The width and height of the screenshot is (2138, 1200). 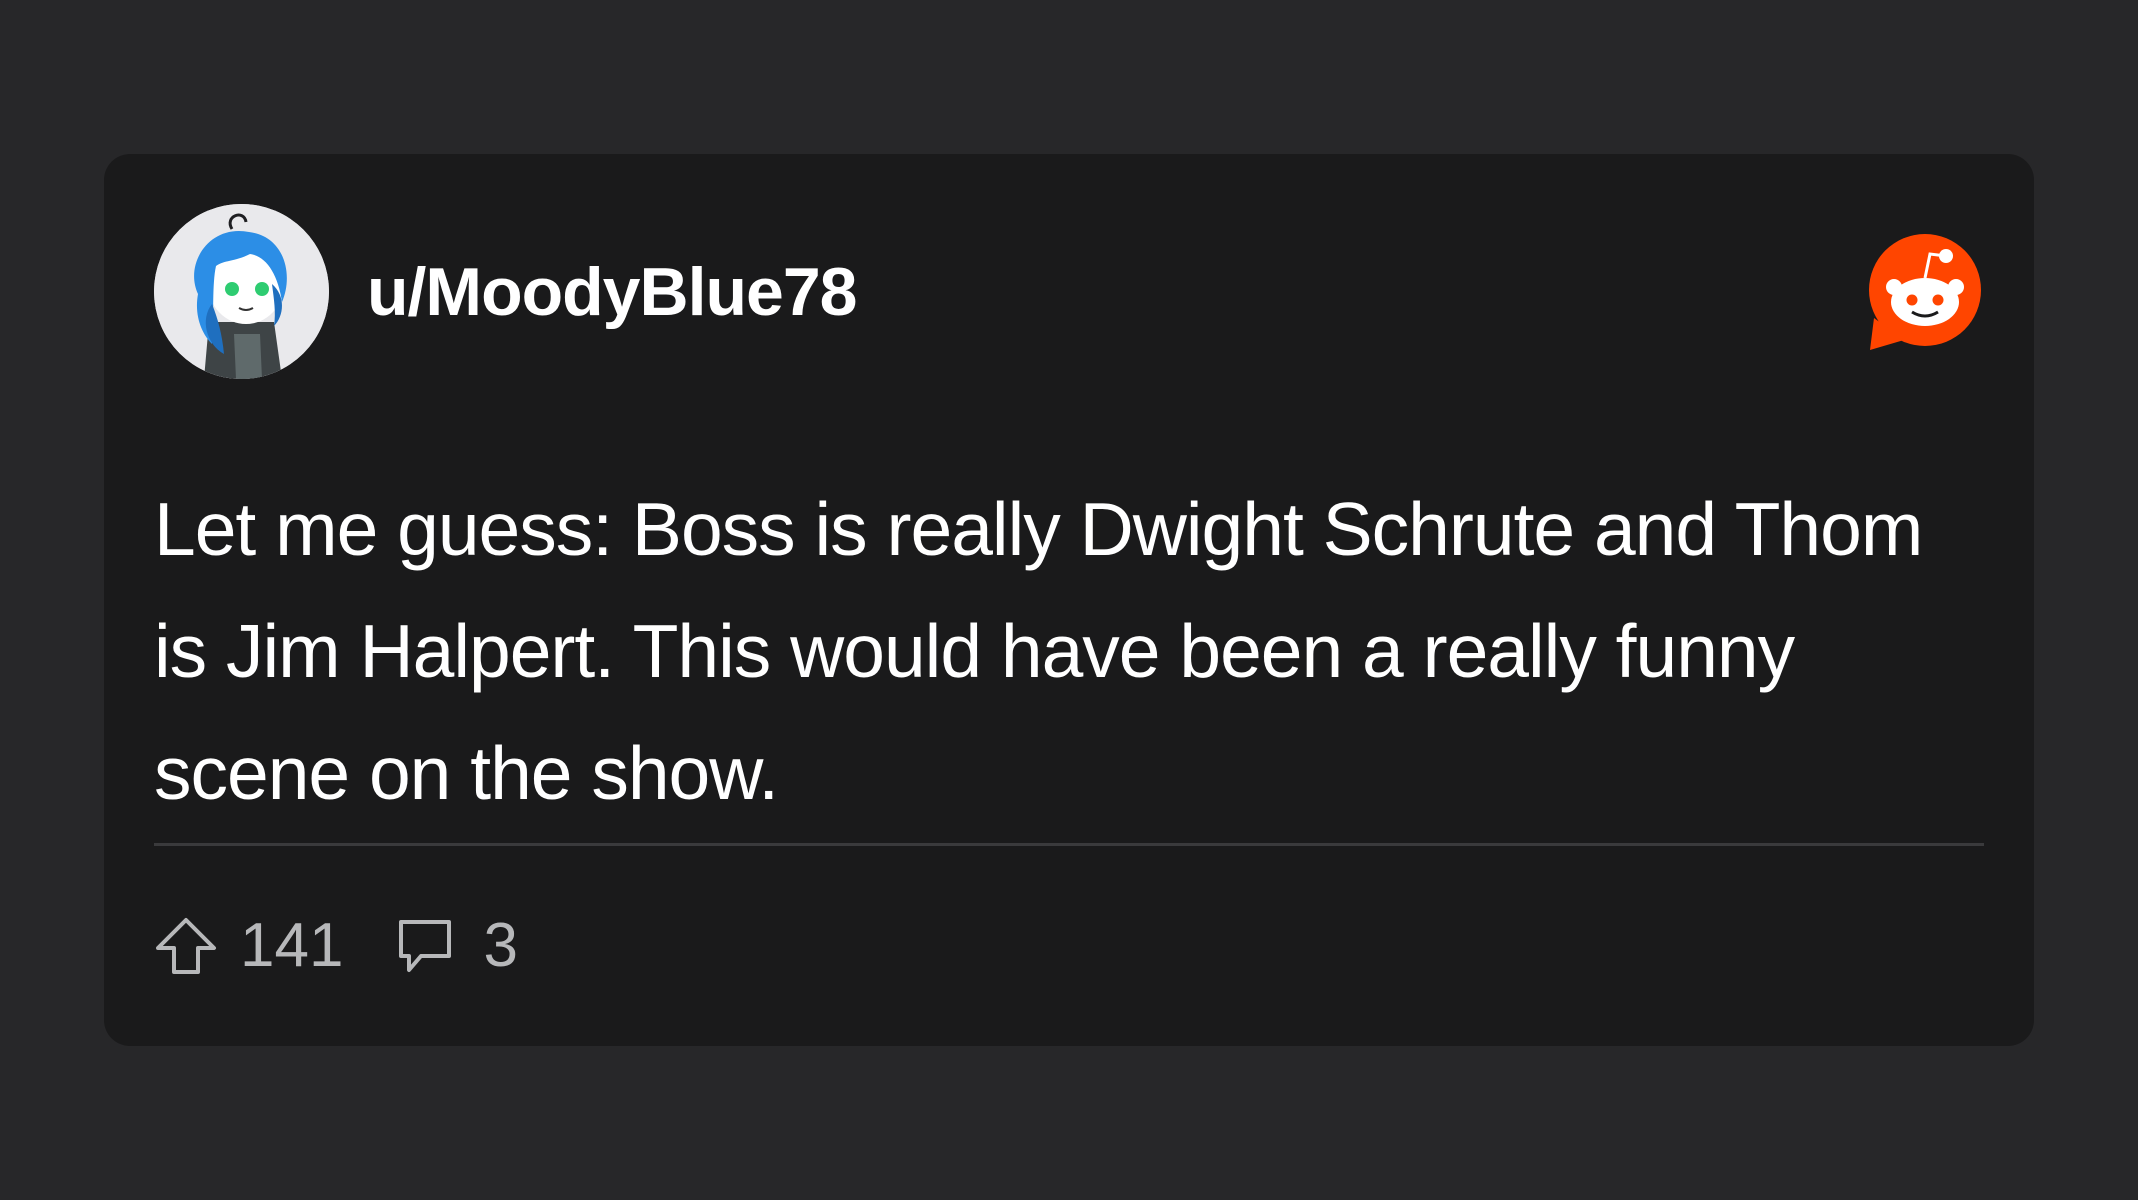 I want to click on action-bar: 141 3, so click(x=336, y=945).